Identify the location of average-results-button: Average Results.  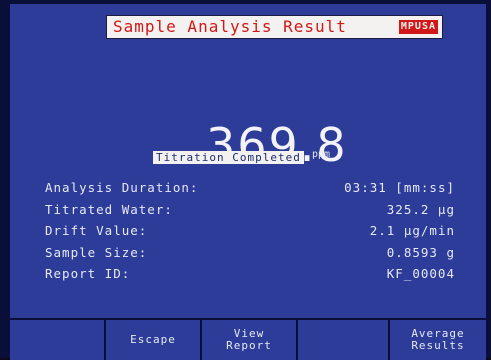
(438, 340).